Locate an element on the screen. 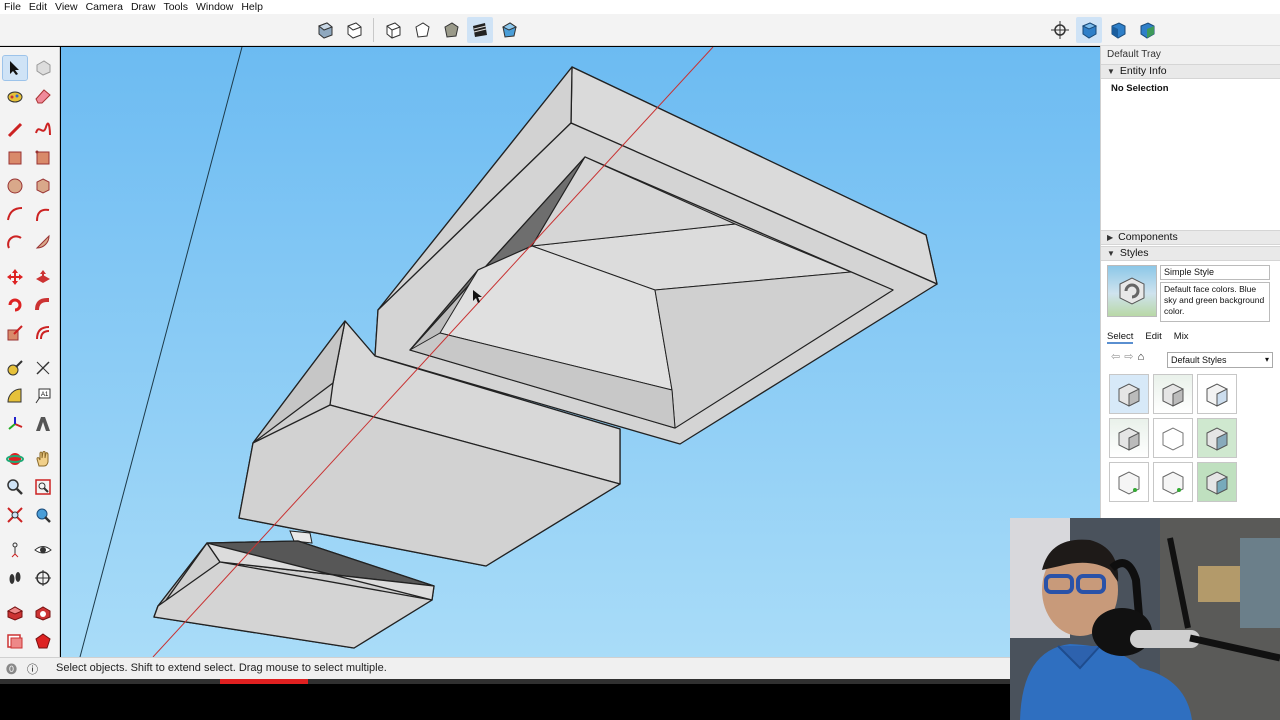 The image size is (1280, 720). style-thumbnail is located at coordinates (1132, 291).